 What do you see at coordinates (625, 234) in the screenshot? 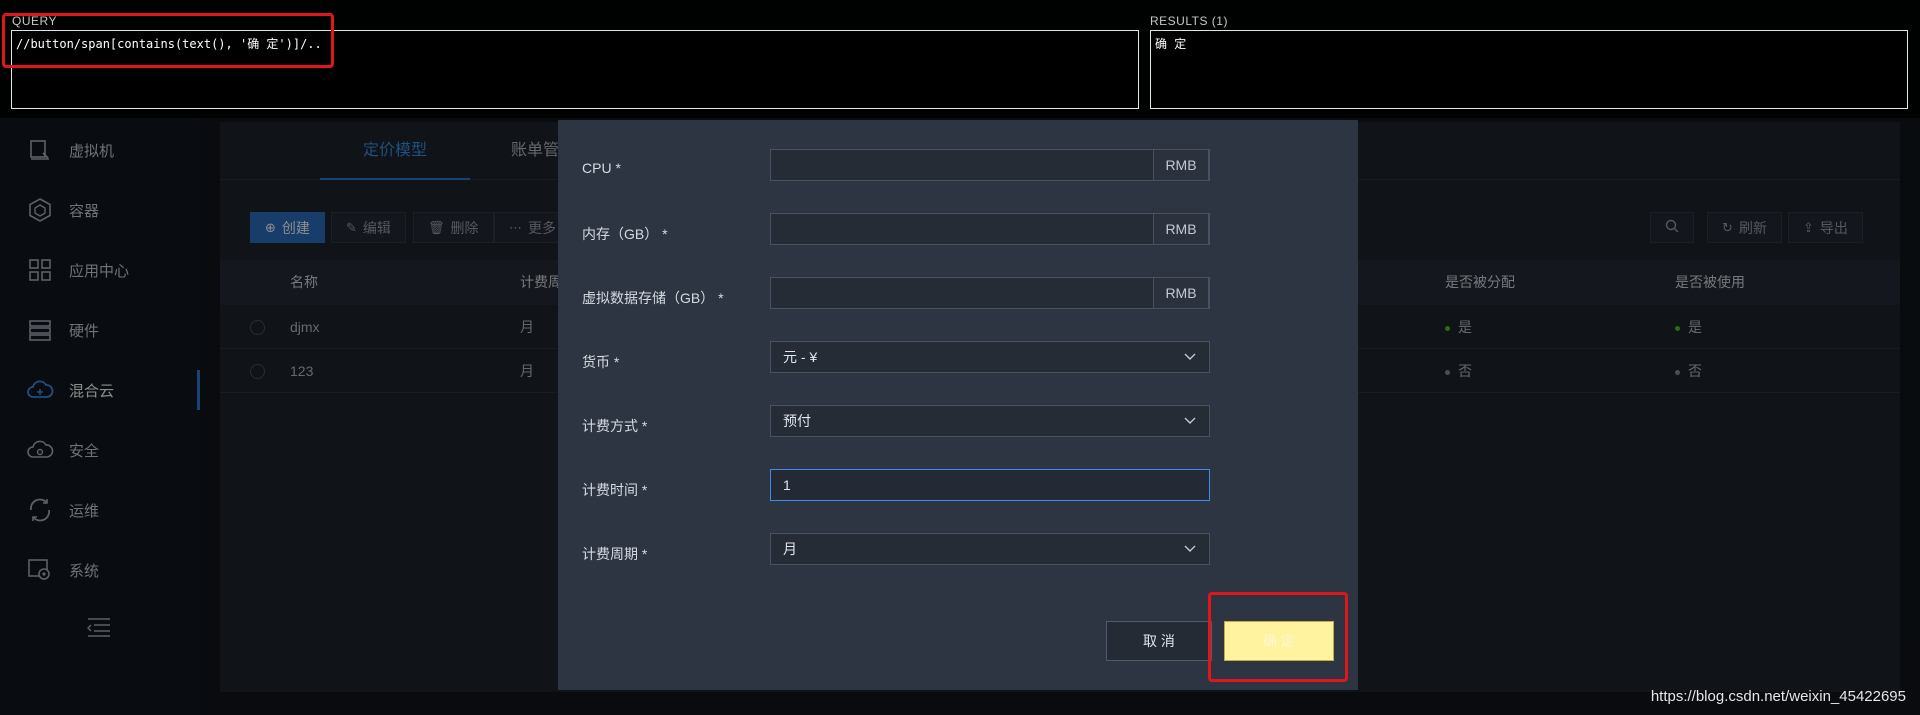
I see `field-label-memory: 内存（GB） *` at bounding box center [625, 234].